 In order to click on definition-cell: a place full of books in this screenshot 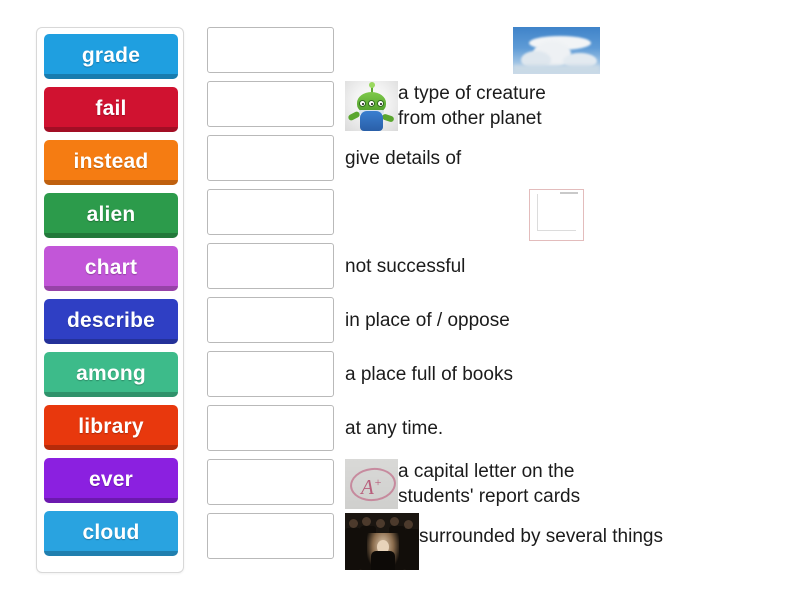, I will do `click(566, 374)`.